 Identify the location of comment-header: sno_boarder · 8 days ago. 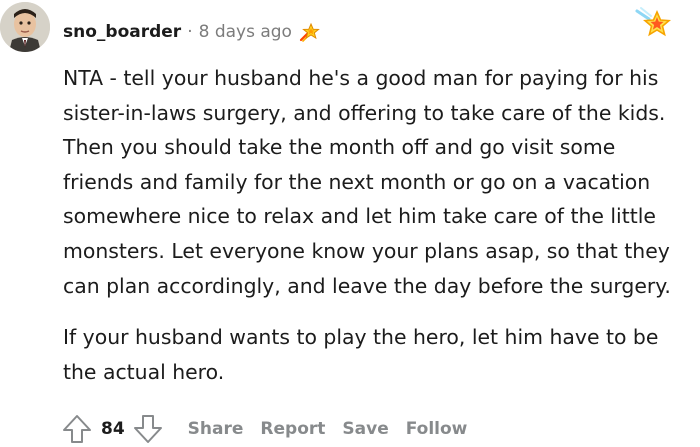
(191, 32).